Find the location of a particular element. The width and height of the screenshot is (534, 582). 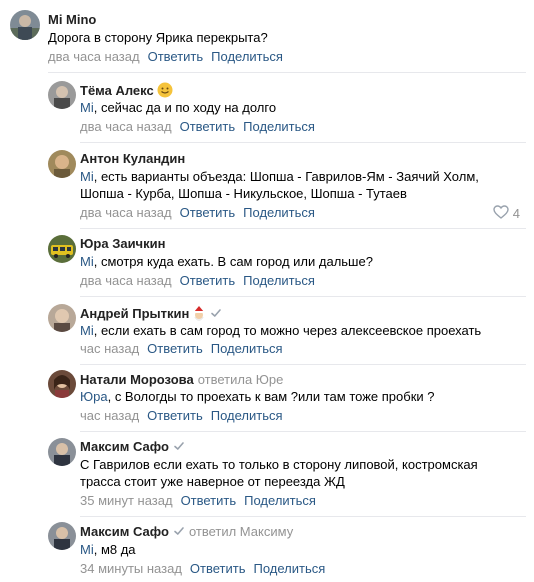

author-name: Тёма Алекс is located at coordinates (117, 90).